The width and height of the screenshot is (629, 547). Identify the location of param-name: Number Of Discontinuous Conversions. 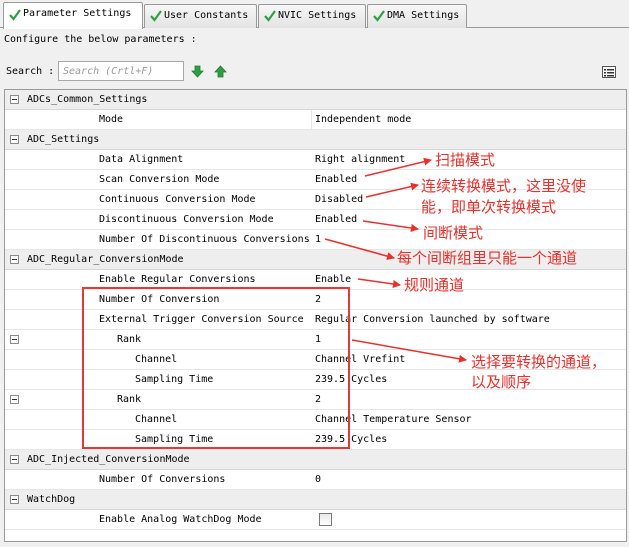
(204, 239).